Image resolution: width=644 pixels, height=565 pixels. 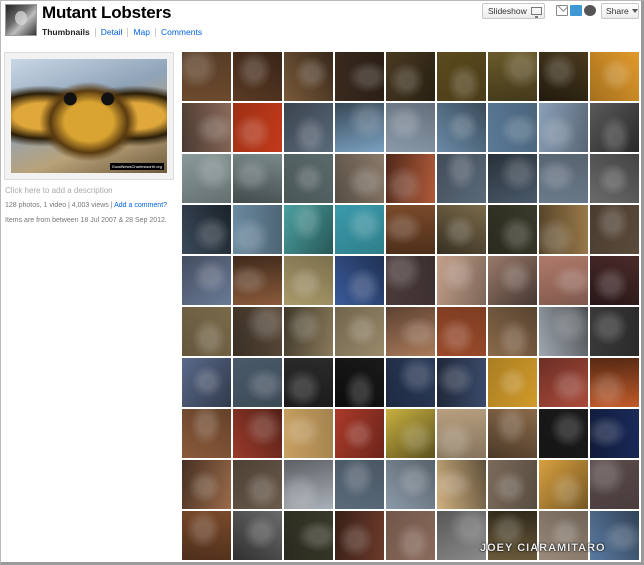 I want to click on tab-thumbnails: Thumbnails, so click(x=68, y=32).